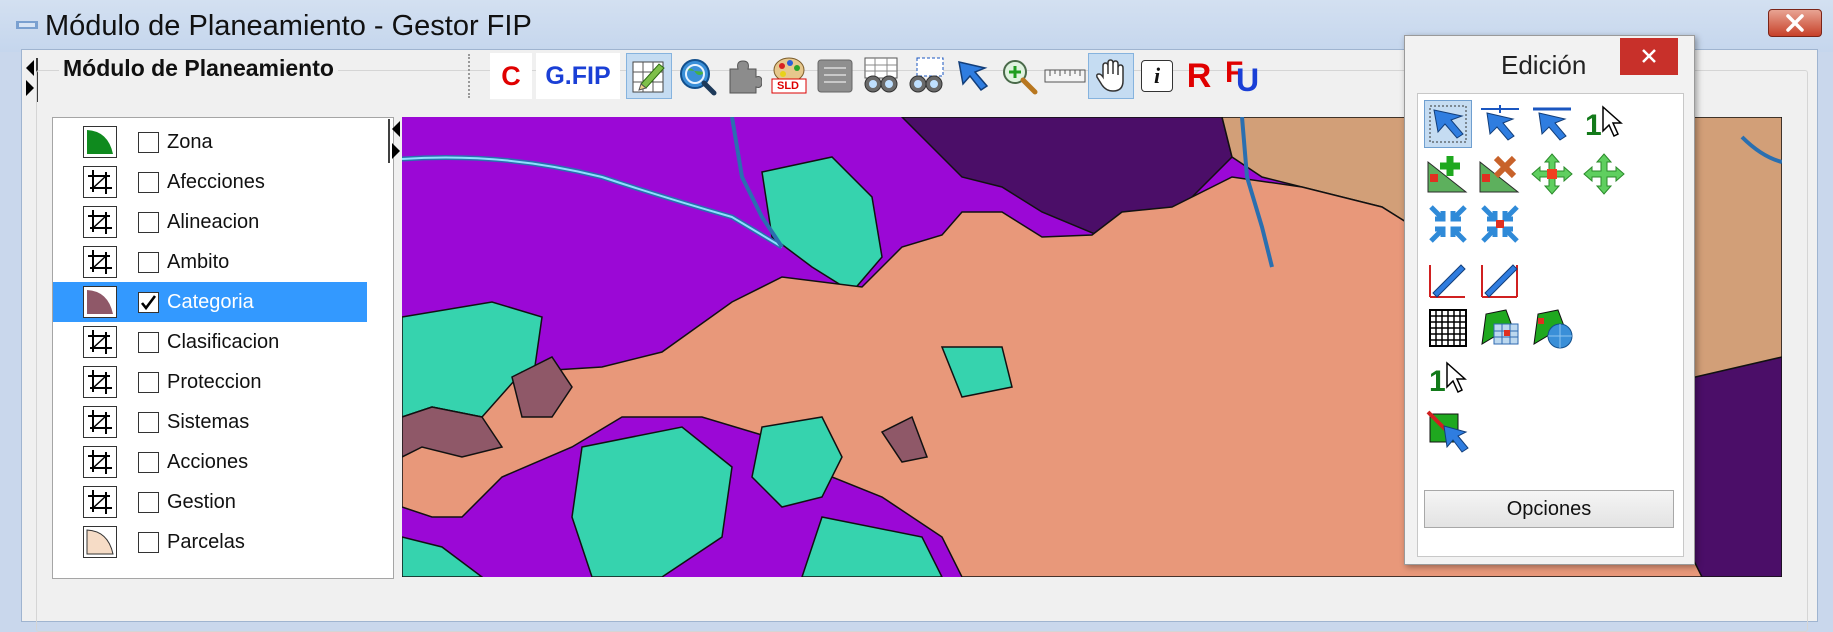 The height and width of the screenshot is (632, 1833). What do you see at coordinates (190, 142) in the screenshot?
I see `layer-label: Zona` at bounding box center [190, 142].